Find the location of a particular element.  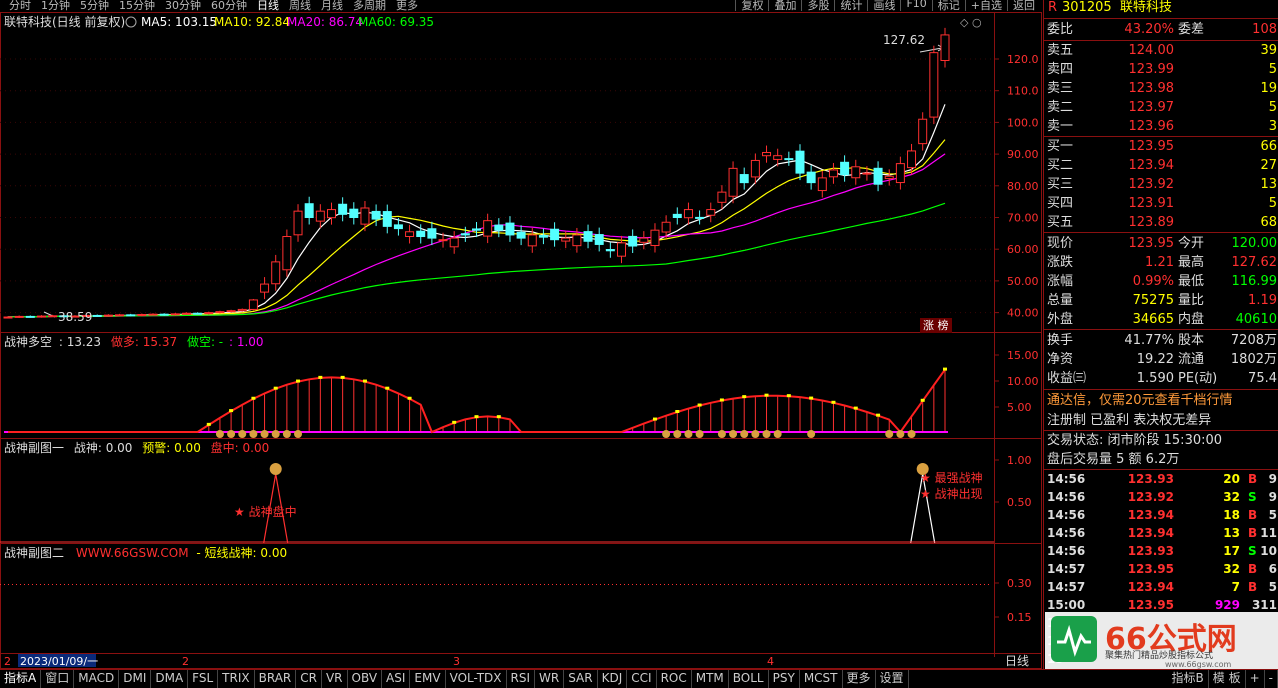

indicator-tab-5: FSL is located at coordinates (203, 679).